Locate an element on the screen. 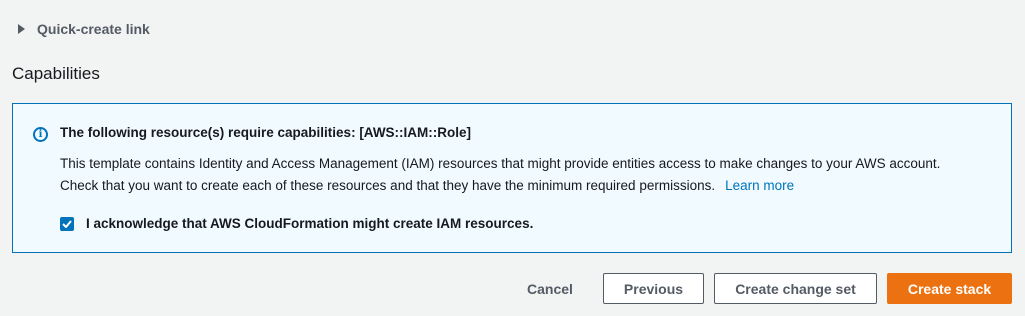  learn-more-link: Learn more is located at coordinates (759, 185).